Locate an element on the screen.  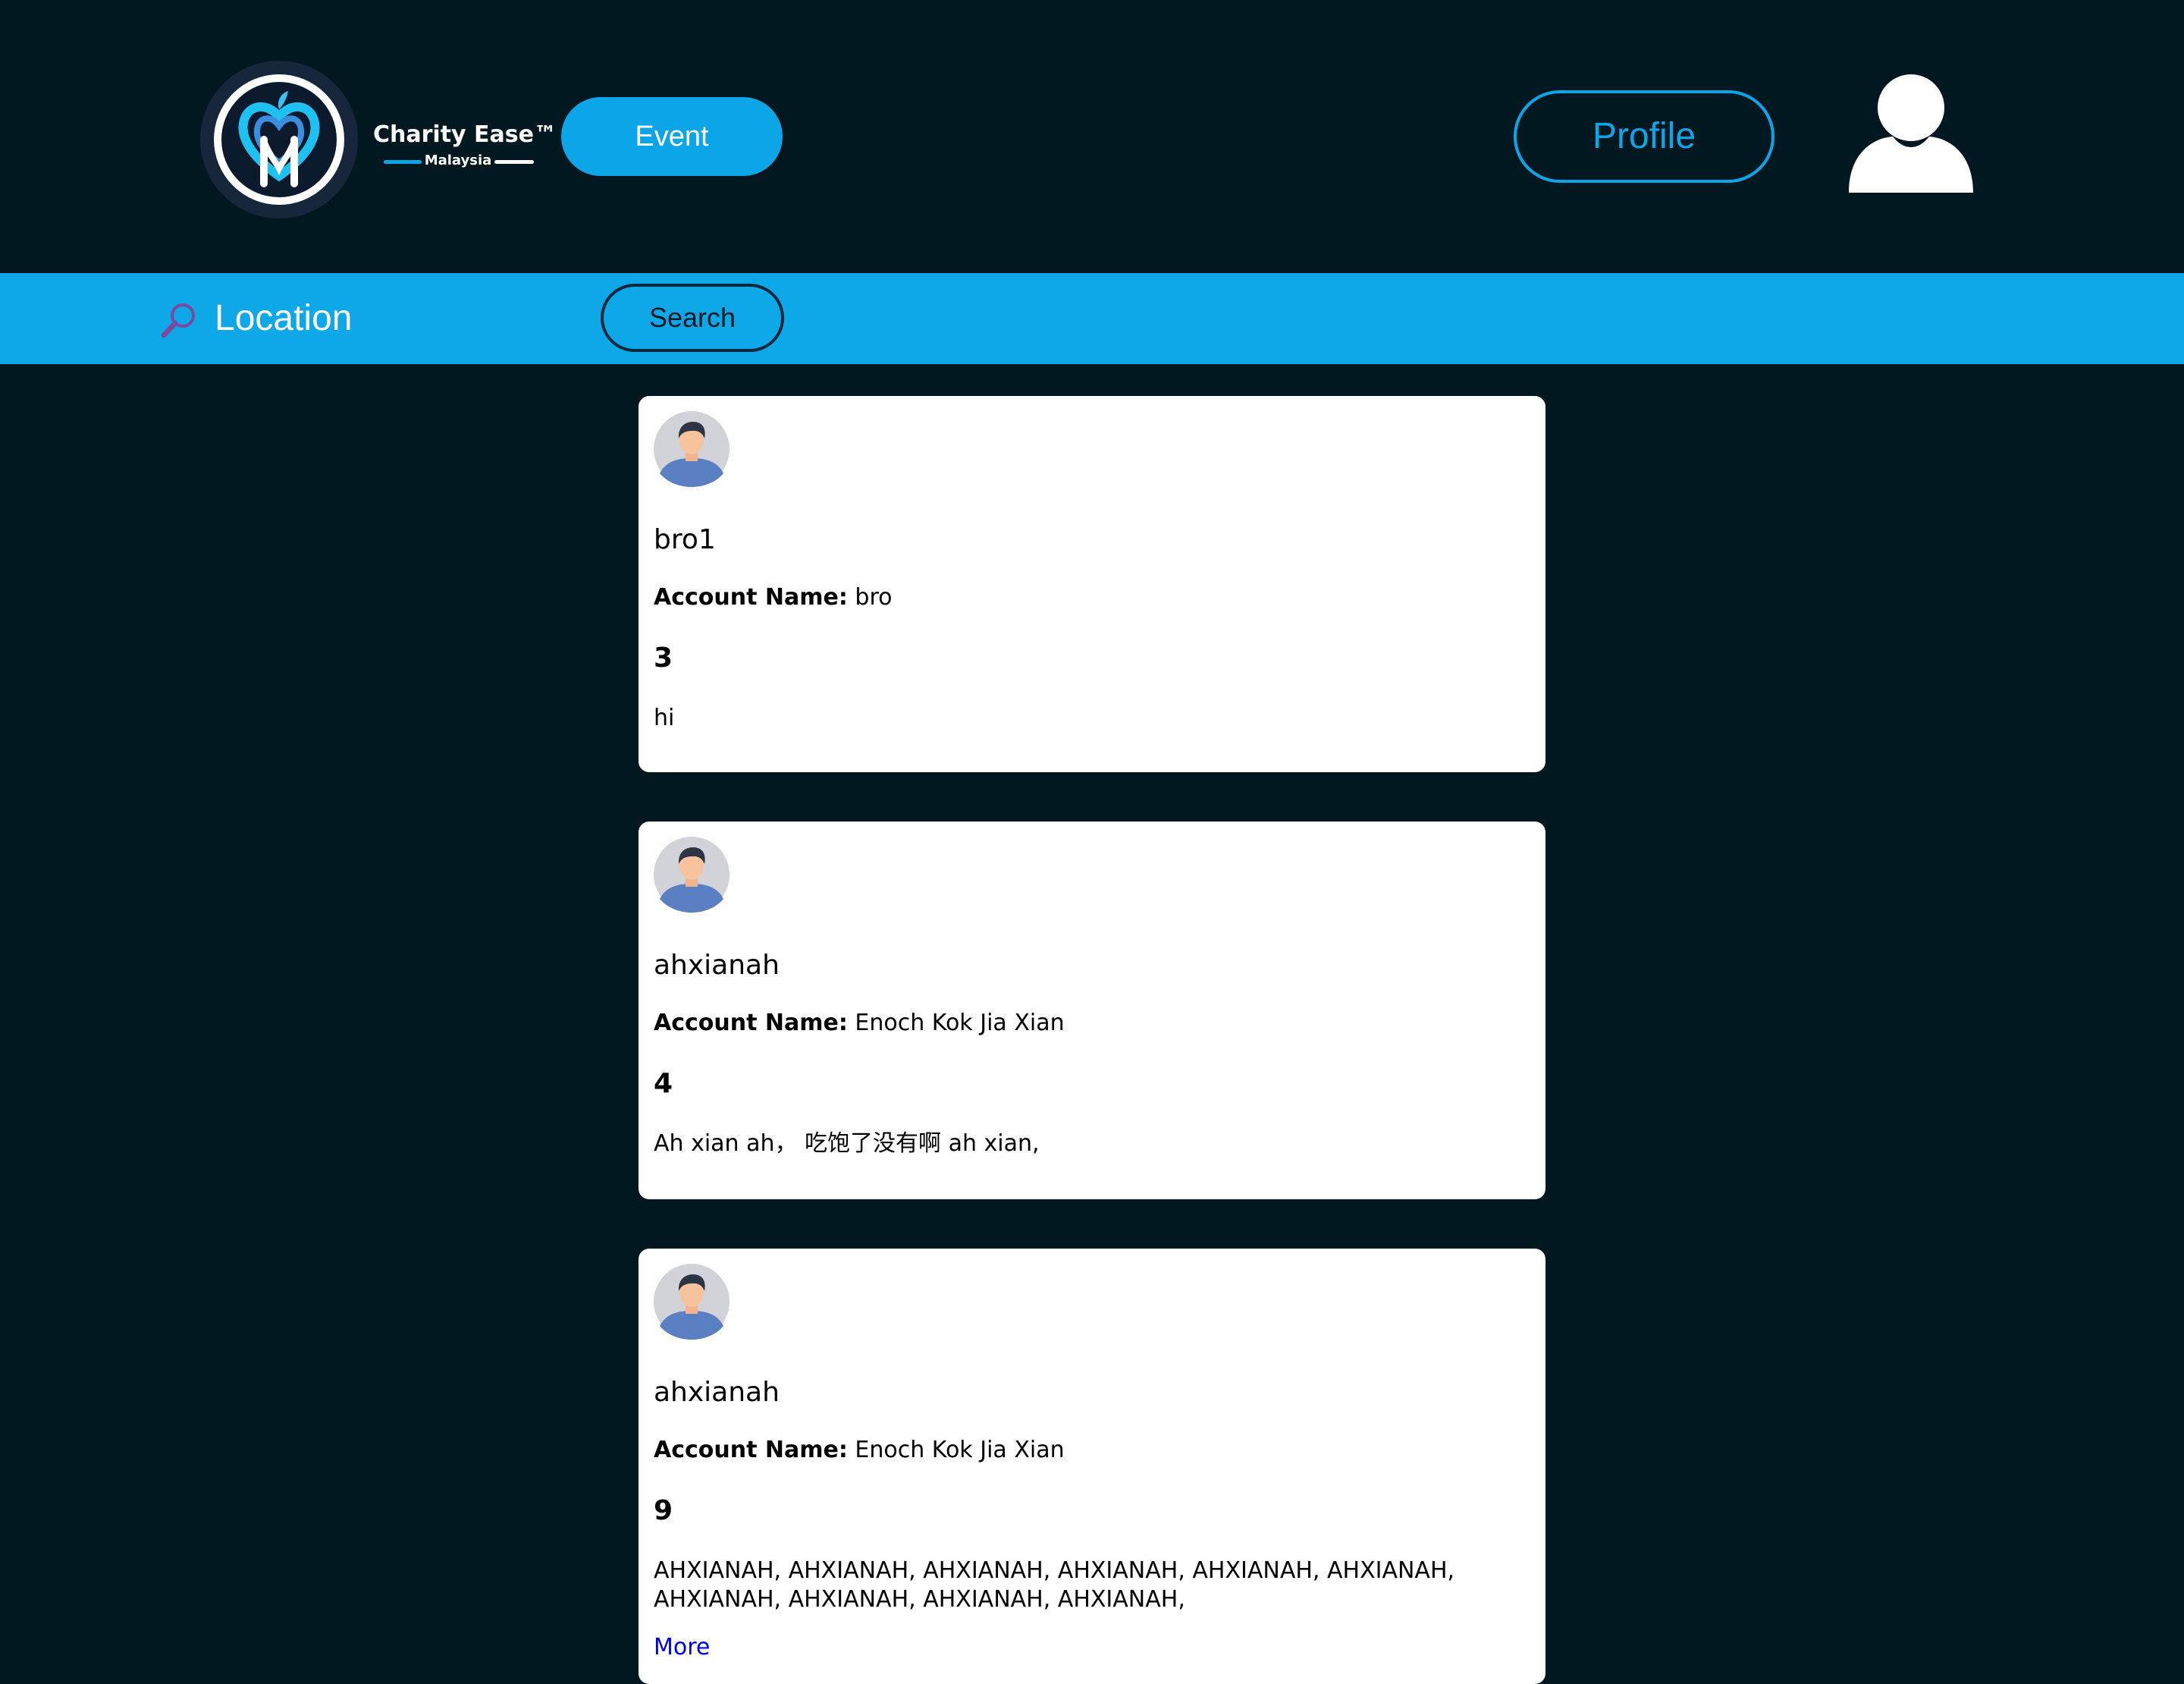
post-account-name: Account Name: bro is located at coordinates (773, 598).